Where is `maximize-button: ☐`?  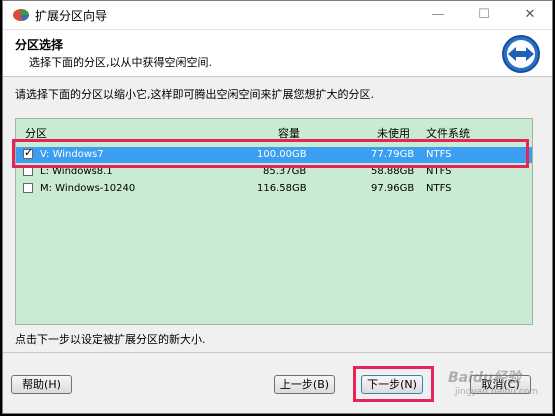
maximize-button: ☐ is located at coordinates (484, 14).